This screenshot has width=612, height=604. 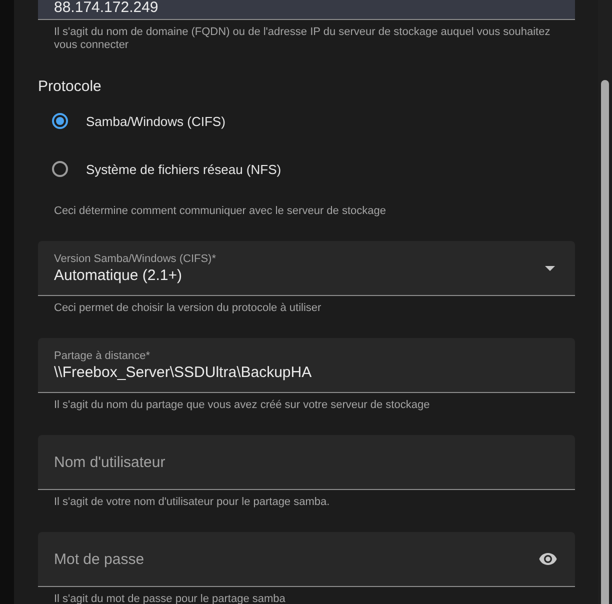 I want to click on helper-text: Il s'agit du nom du partage que vous avez créé sur votre serveur de stockage, so click(x=242, y=405).